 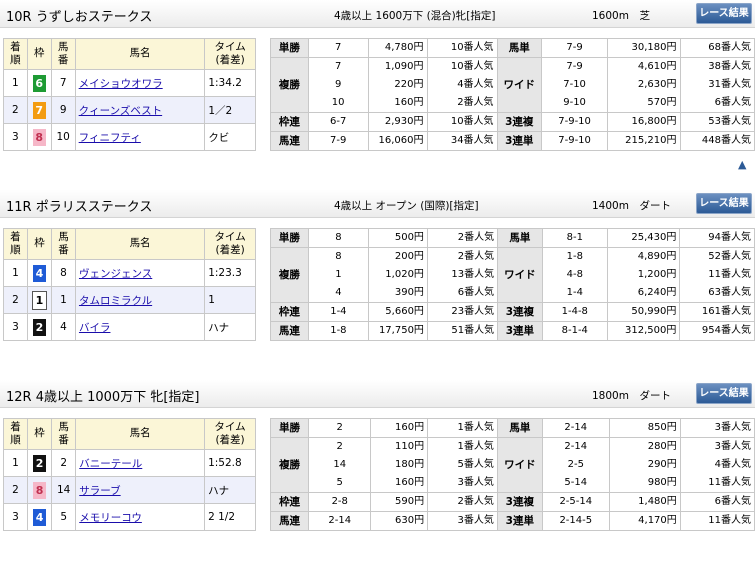 What do you see at coordinates (644, 465) in the screenshot?
I see `wide-payouts: 280円 290円 980円` at bounding box center [644, 465].